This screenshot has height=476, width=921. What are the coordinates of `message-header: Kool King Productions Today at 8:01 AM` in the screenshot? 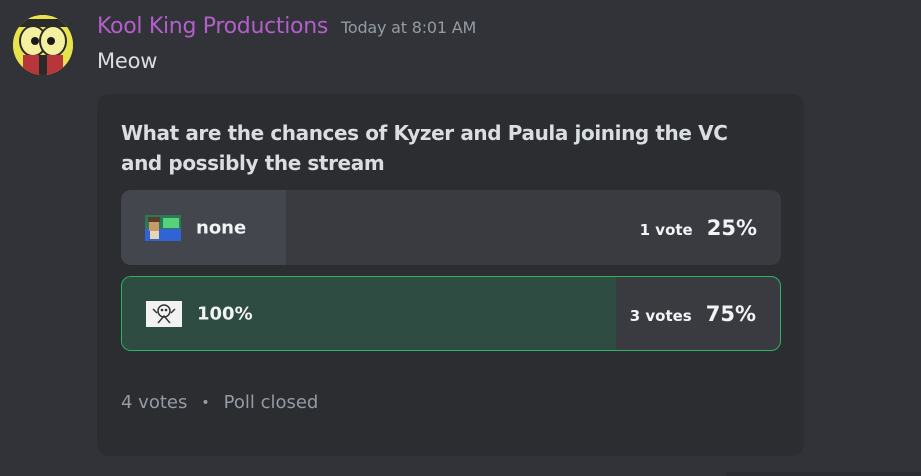 It's located at (286, 29).